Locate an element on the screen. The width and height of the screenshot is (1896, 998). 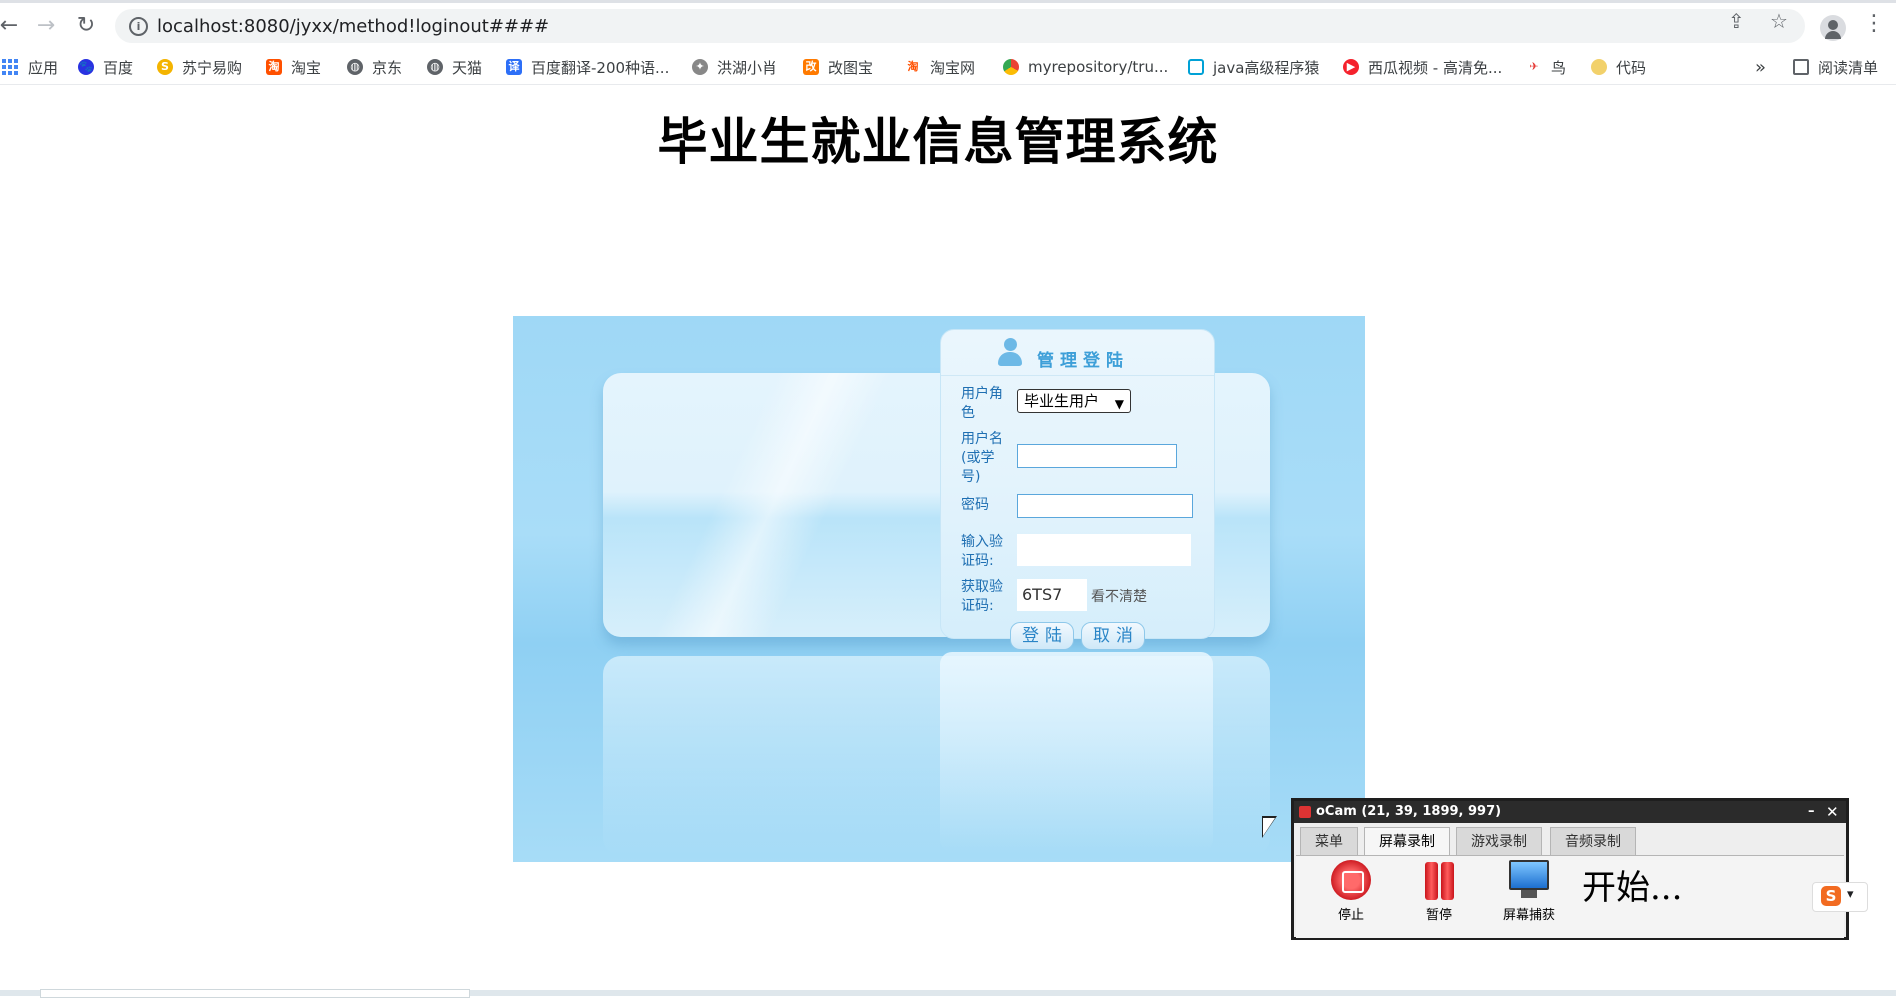
captcha-image: 6TS7 is located at coordinates (1052, 595).